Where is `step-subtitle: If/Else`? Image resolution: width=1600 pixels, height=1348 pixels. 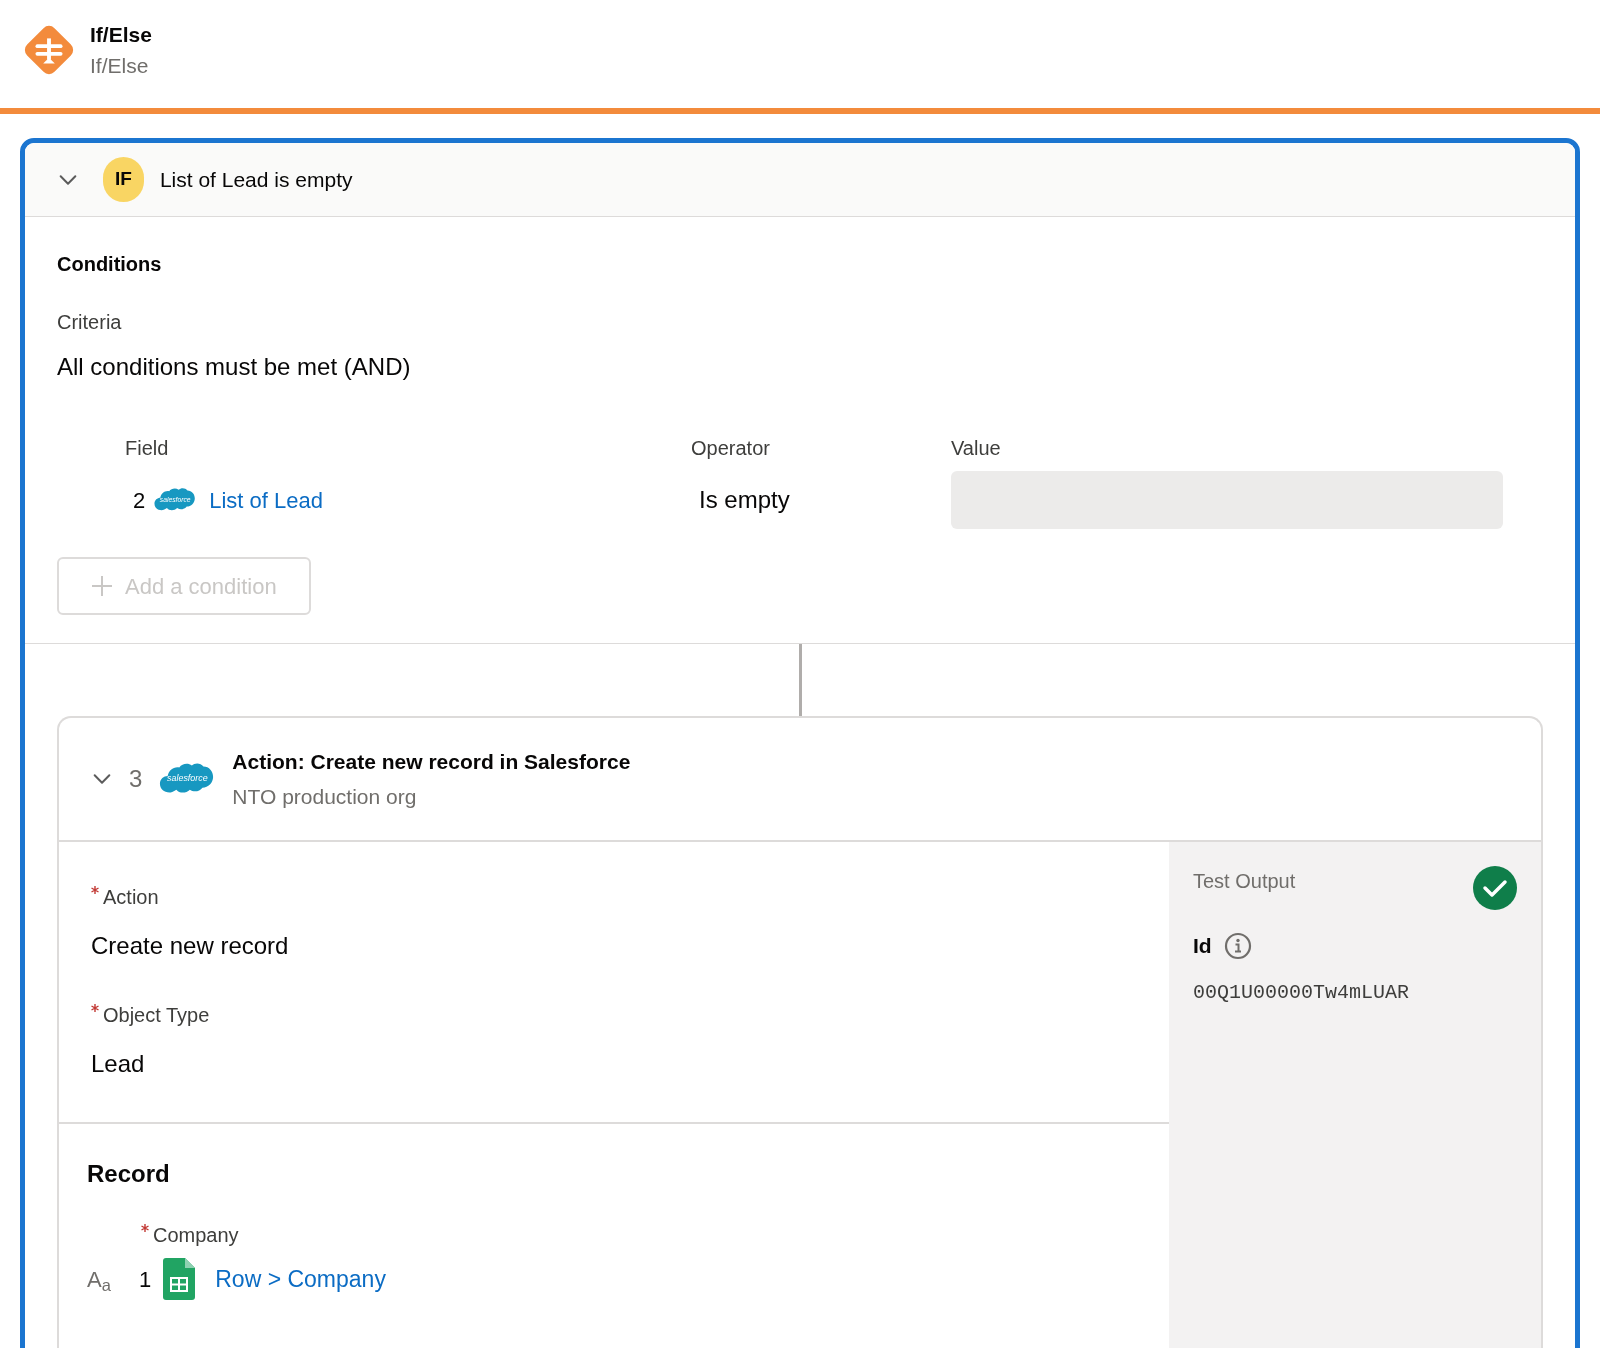 step-subtitle: If/Else is located at coordinates (120, 66).